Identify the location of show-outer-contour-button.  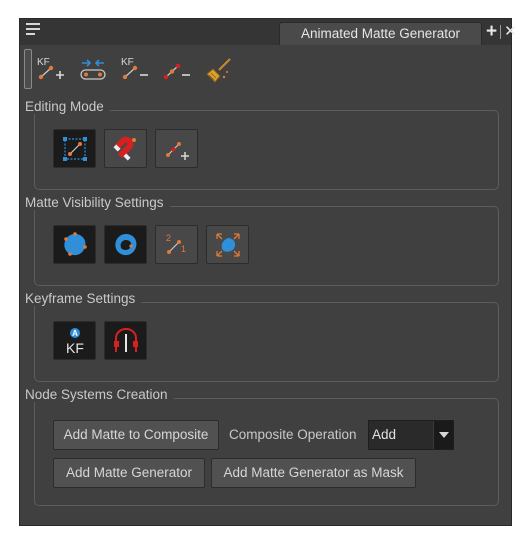
(74, 244).